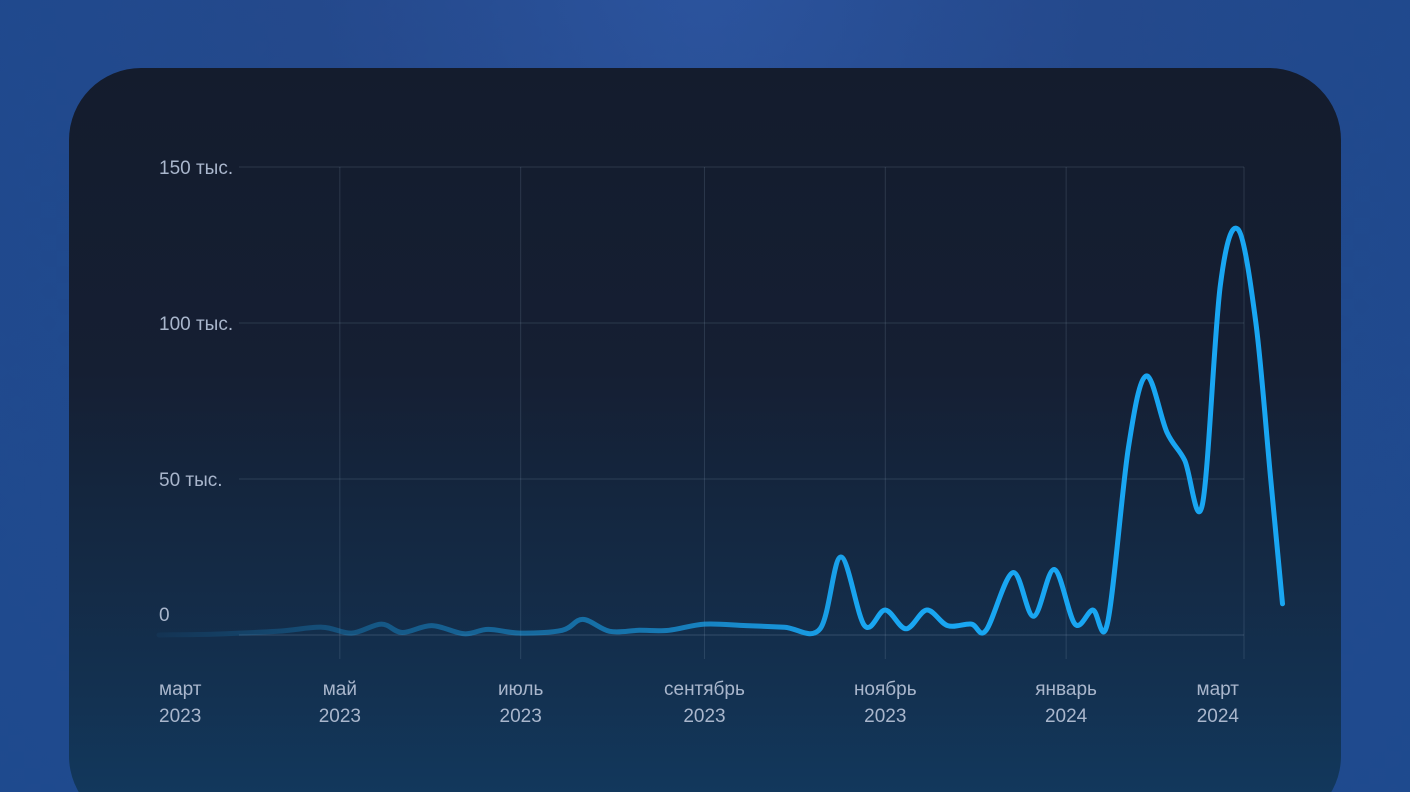  What do you see at coordinates (521, 689) in the screenshot?
I see `x-tick-month: июль` at bounding box center [521, 689].